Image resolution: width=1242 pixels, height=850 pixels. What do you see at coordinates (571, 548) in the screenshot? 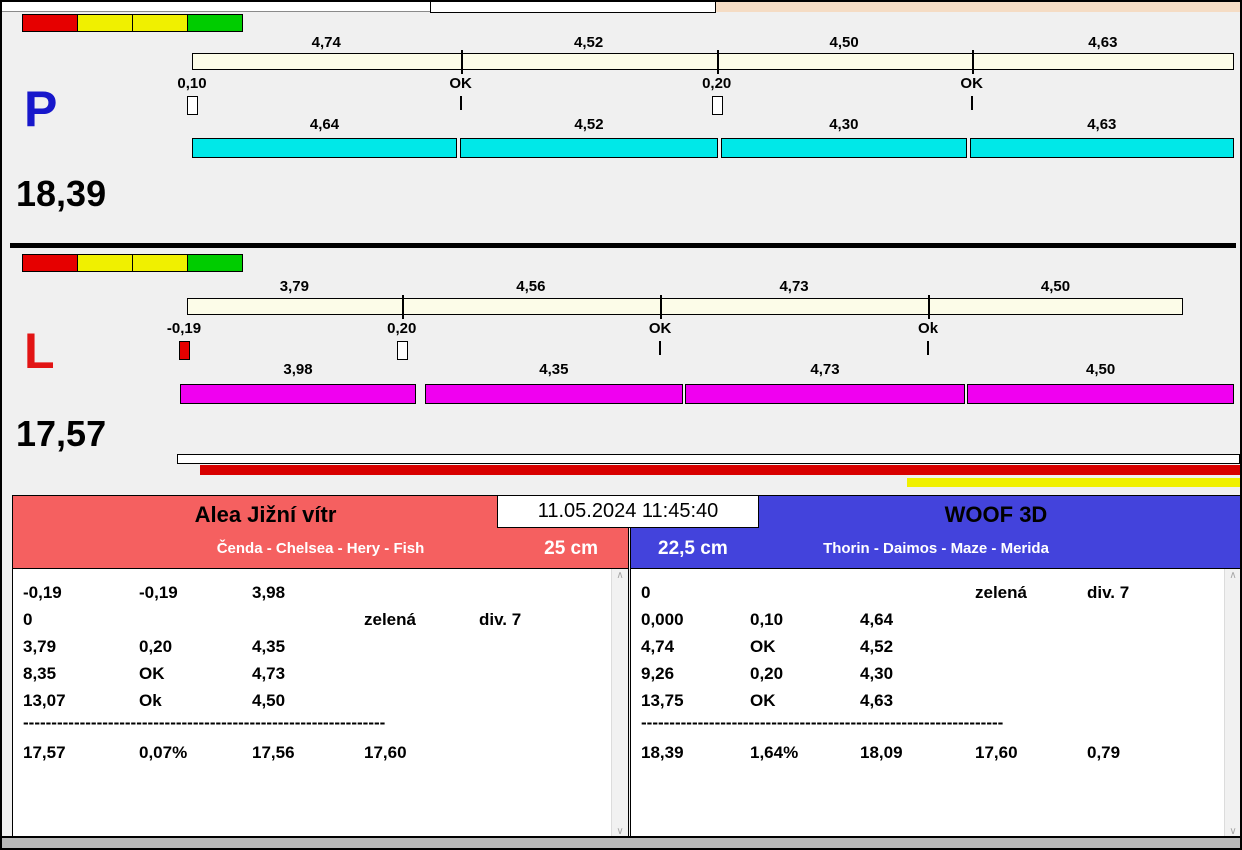
I see `team-left-jump-height: 25 cm` at bounding box center [571, 548].